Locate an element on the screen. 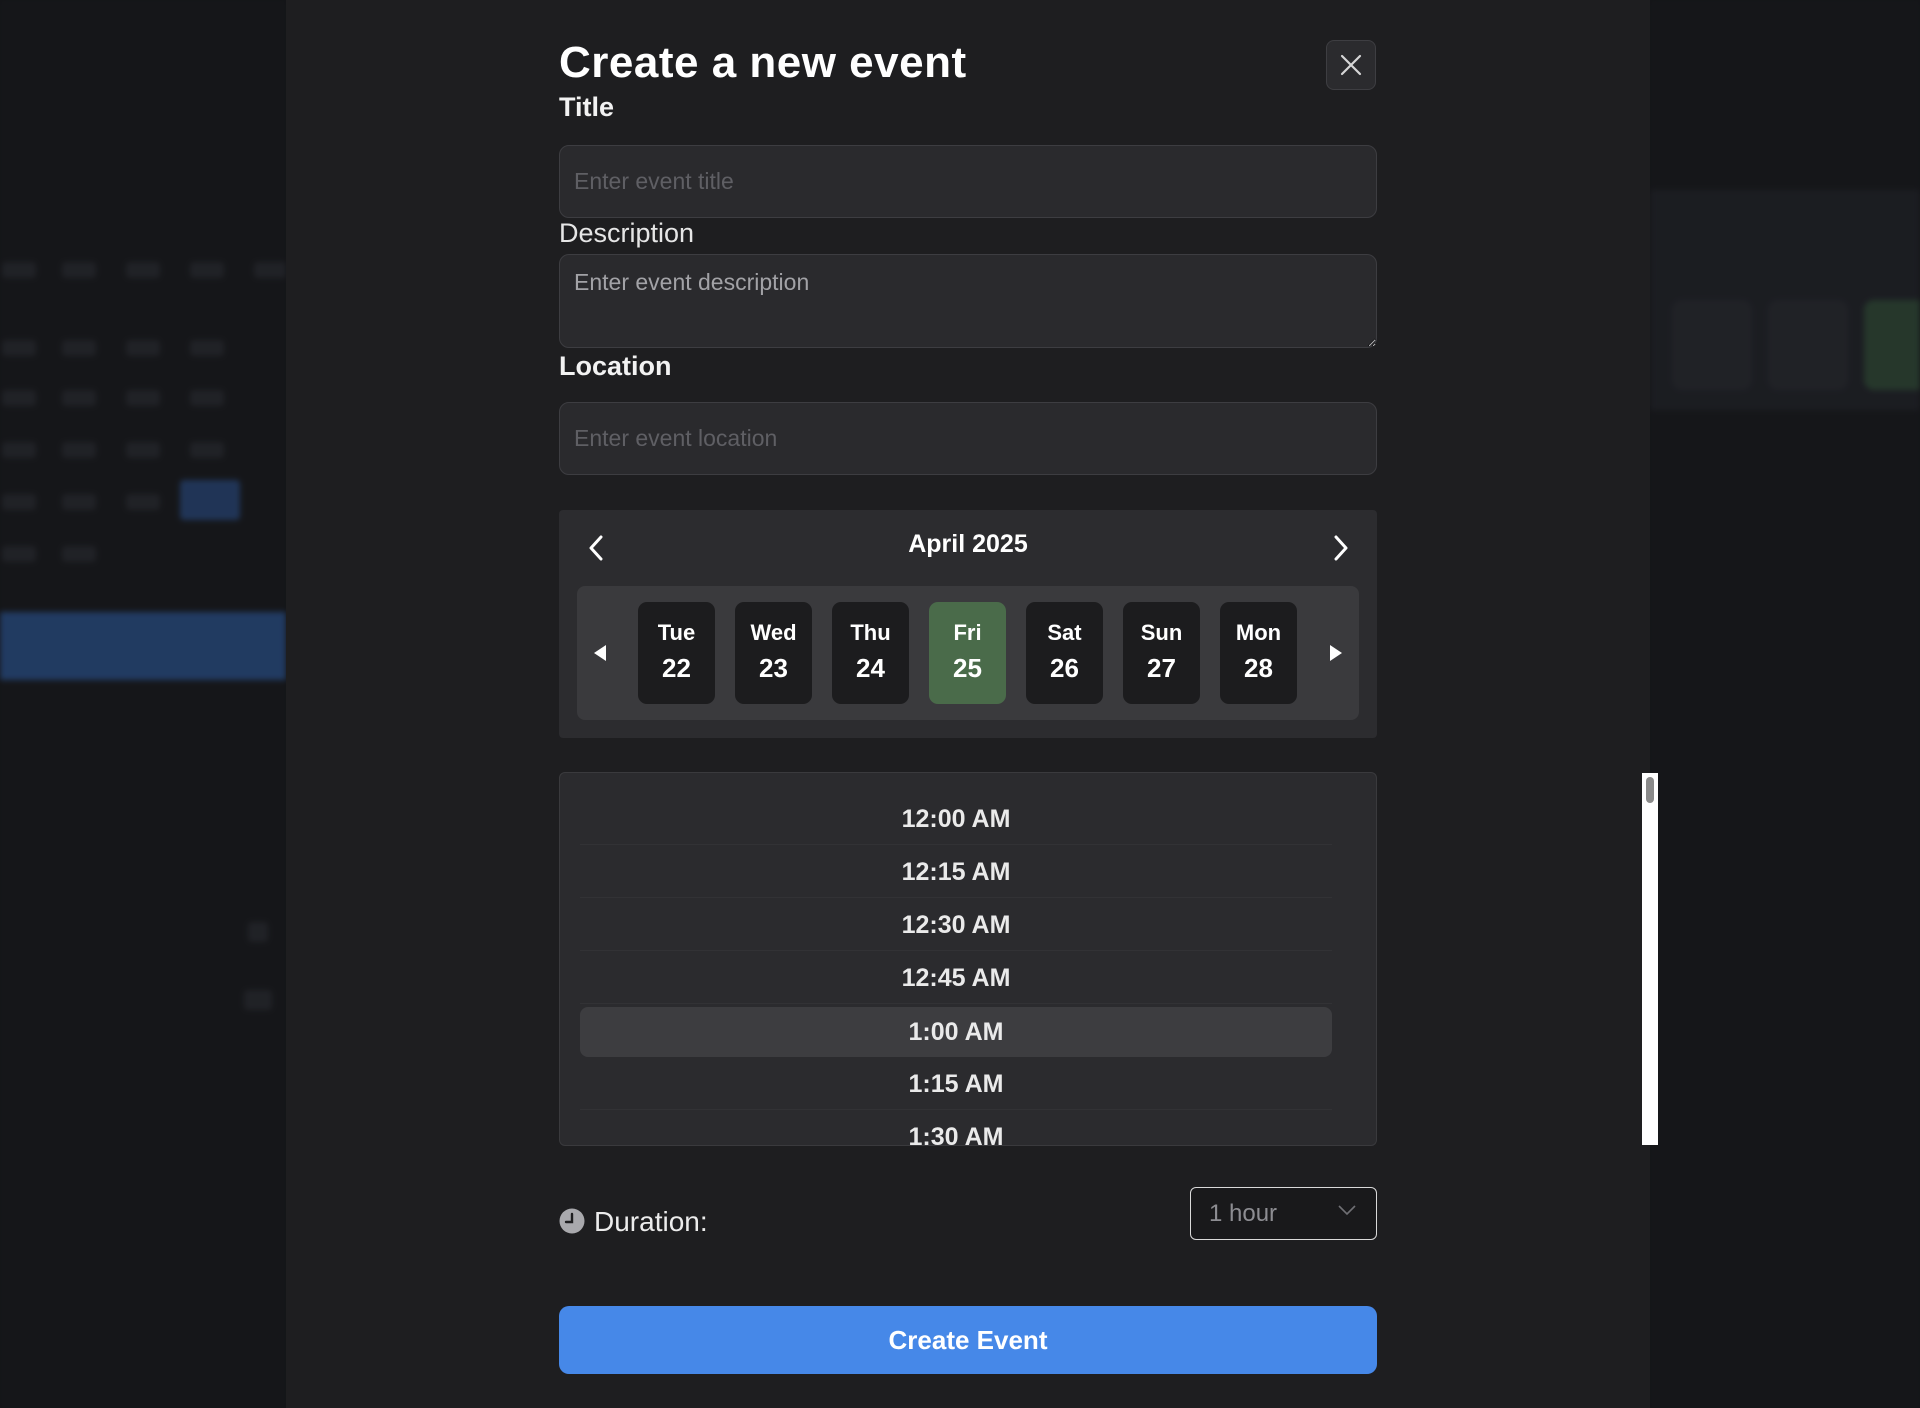 The width and height of the screenshot is (1920, 1408). triangle-left-icon is located at coordinates (600, 653).